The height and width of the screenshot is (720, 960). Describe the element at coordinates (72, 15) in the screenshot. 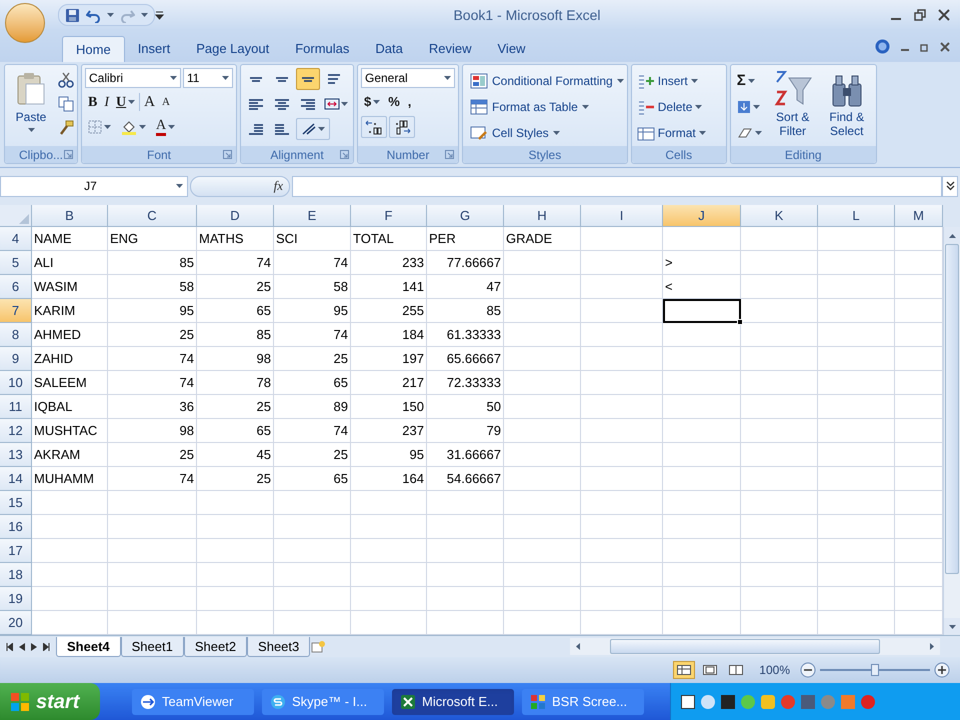

I see `save-icon` at that location.